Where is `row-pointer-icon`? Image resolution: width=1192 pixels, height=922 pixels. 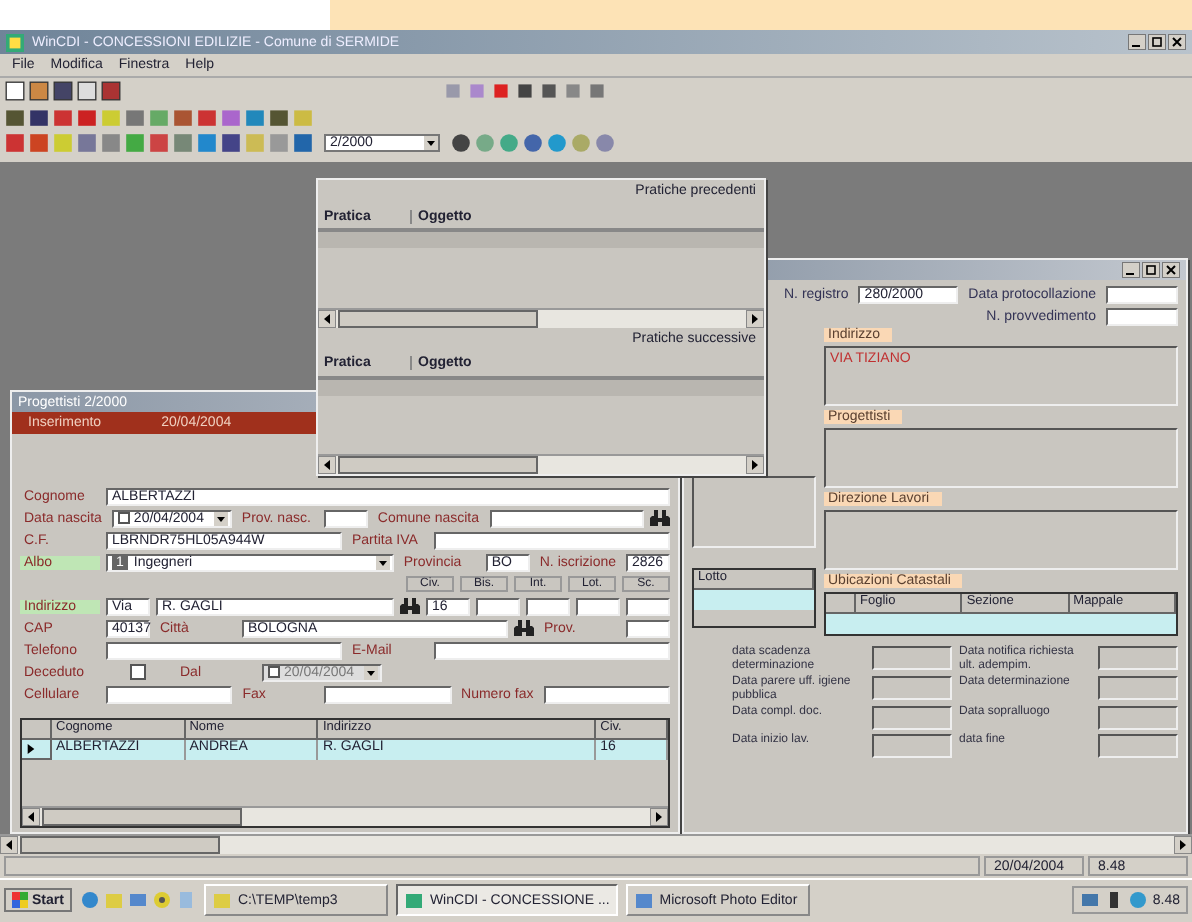
row-pointer-icon is located at coordinates (31, 749).